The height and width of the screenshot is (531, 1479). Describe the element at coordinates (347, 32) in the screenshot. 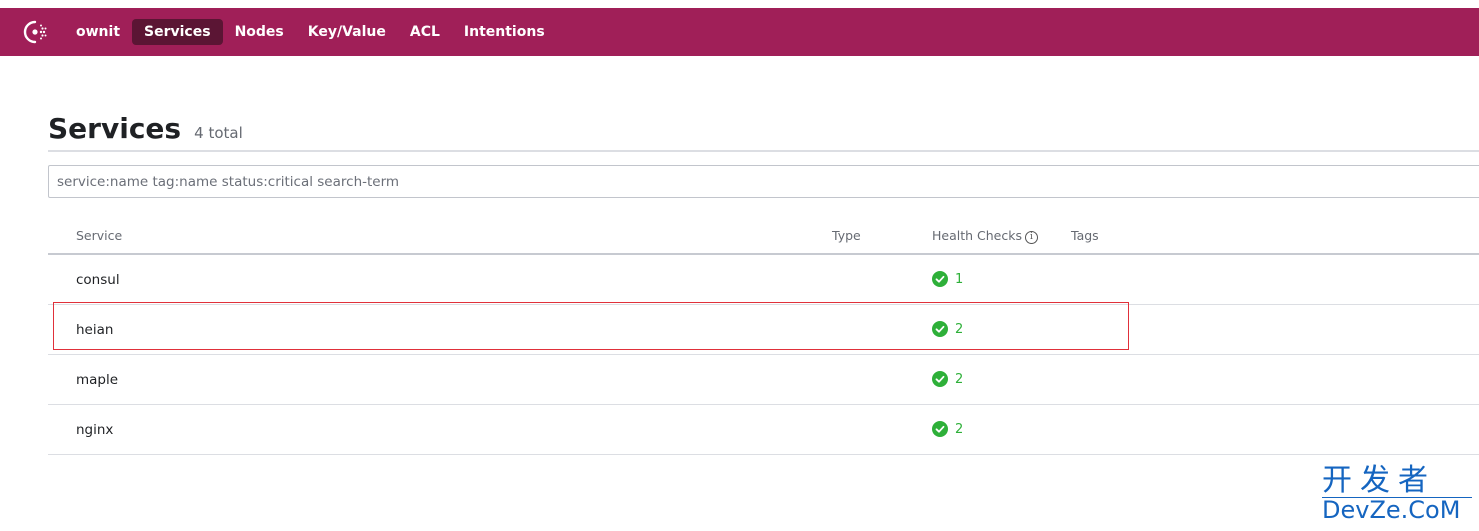

I see `nav-key-value: Key/Value` at that location.